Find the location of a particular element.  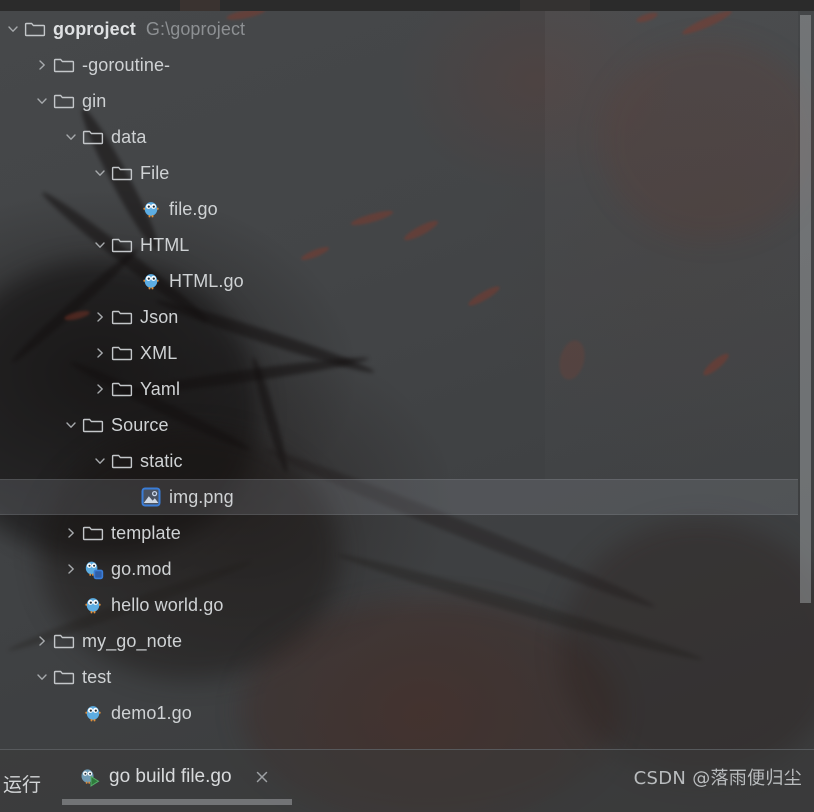

go-mod-icon is located at coordinates (93, 569).